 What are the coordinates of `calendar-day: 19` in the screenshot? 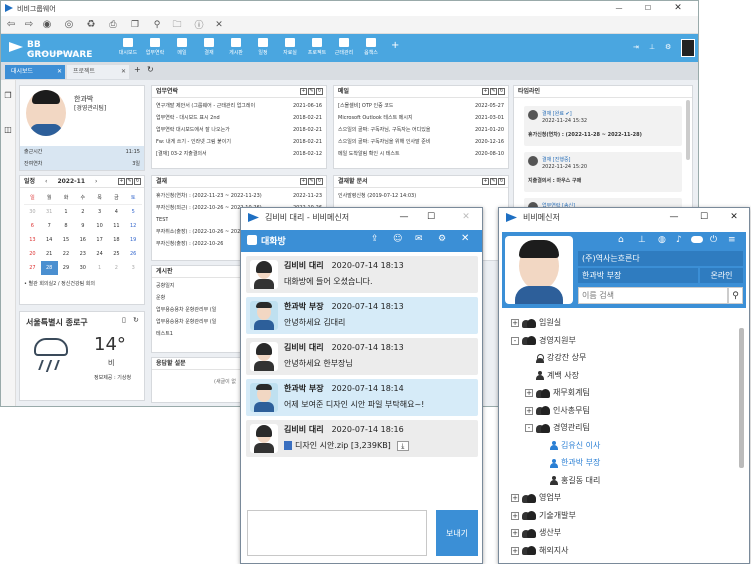 It's located at (133, 240).